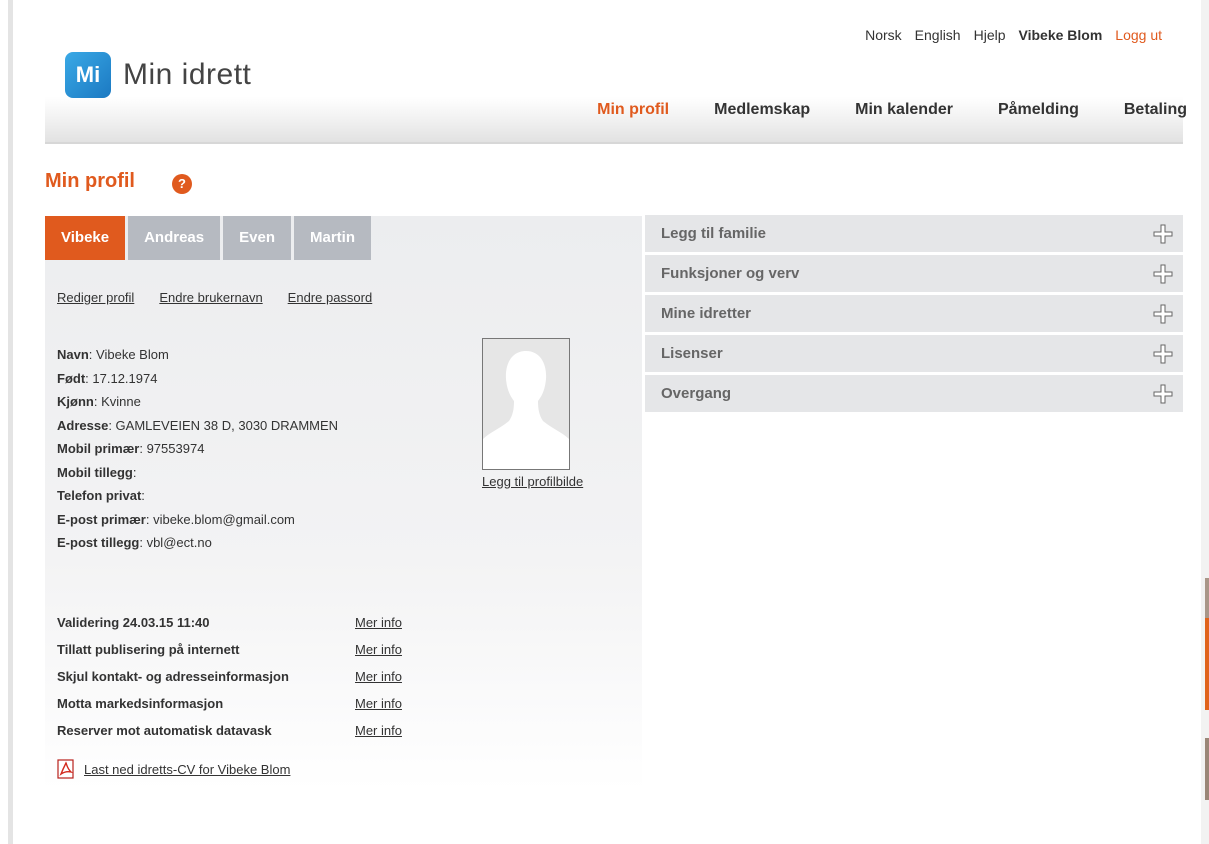  I want to click on info-value: Kvinne, so click(119, 401).